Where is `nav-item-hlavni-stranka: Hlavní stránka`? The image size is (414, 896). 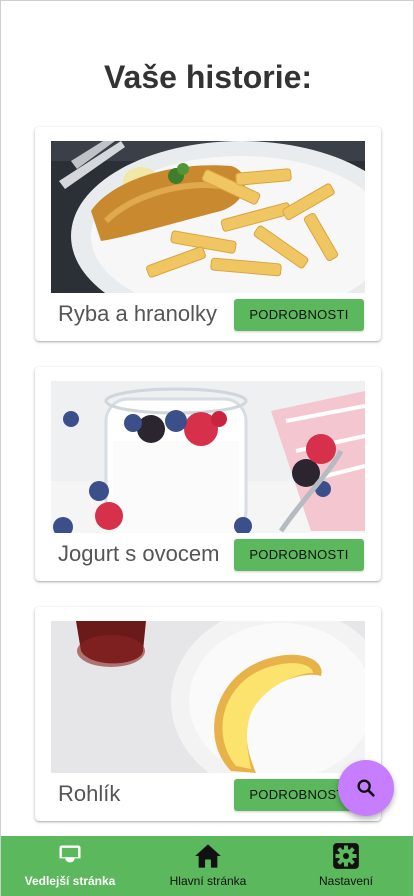
nav-item-hlavni-stranka: Hlavní stránka is located at coordinates (208, 866).